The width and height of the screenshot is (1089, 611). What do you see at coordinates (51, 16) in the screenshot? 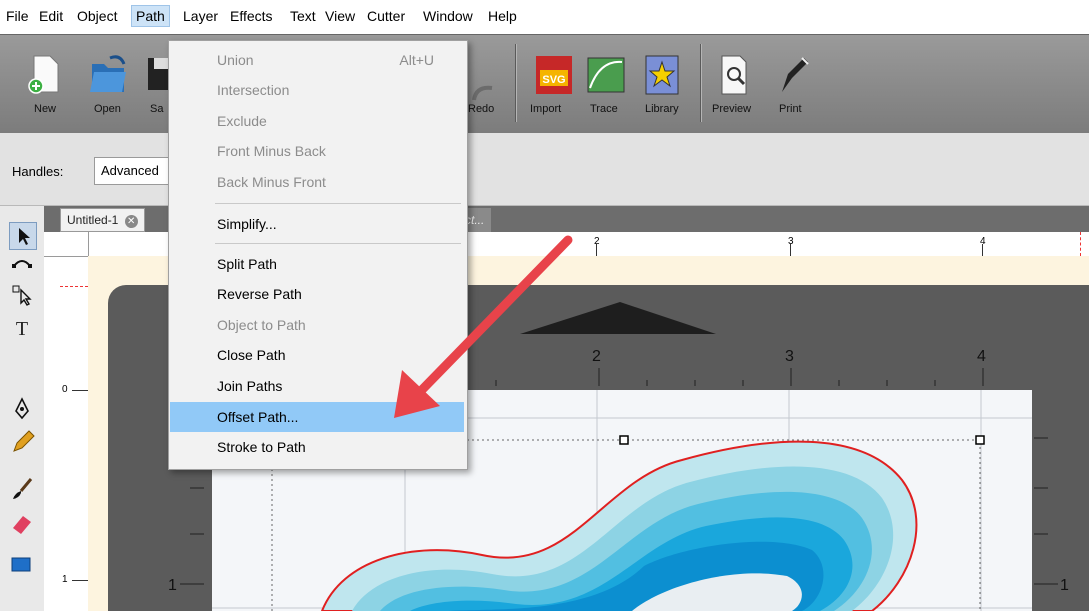
I see `menu-edit: Edit` at bounding box center [51, 16].